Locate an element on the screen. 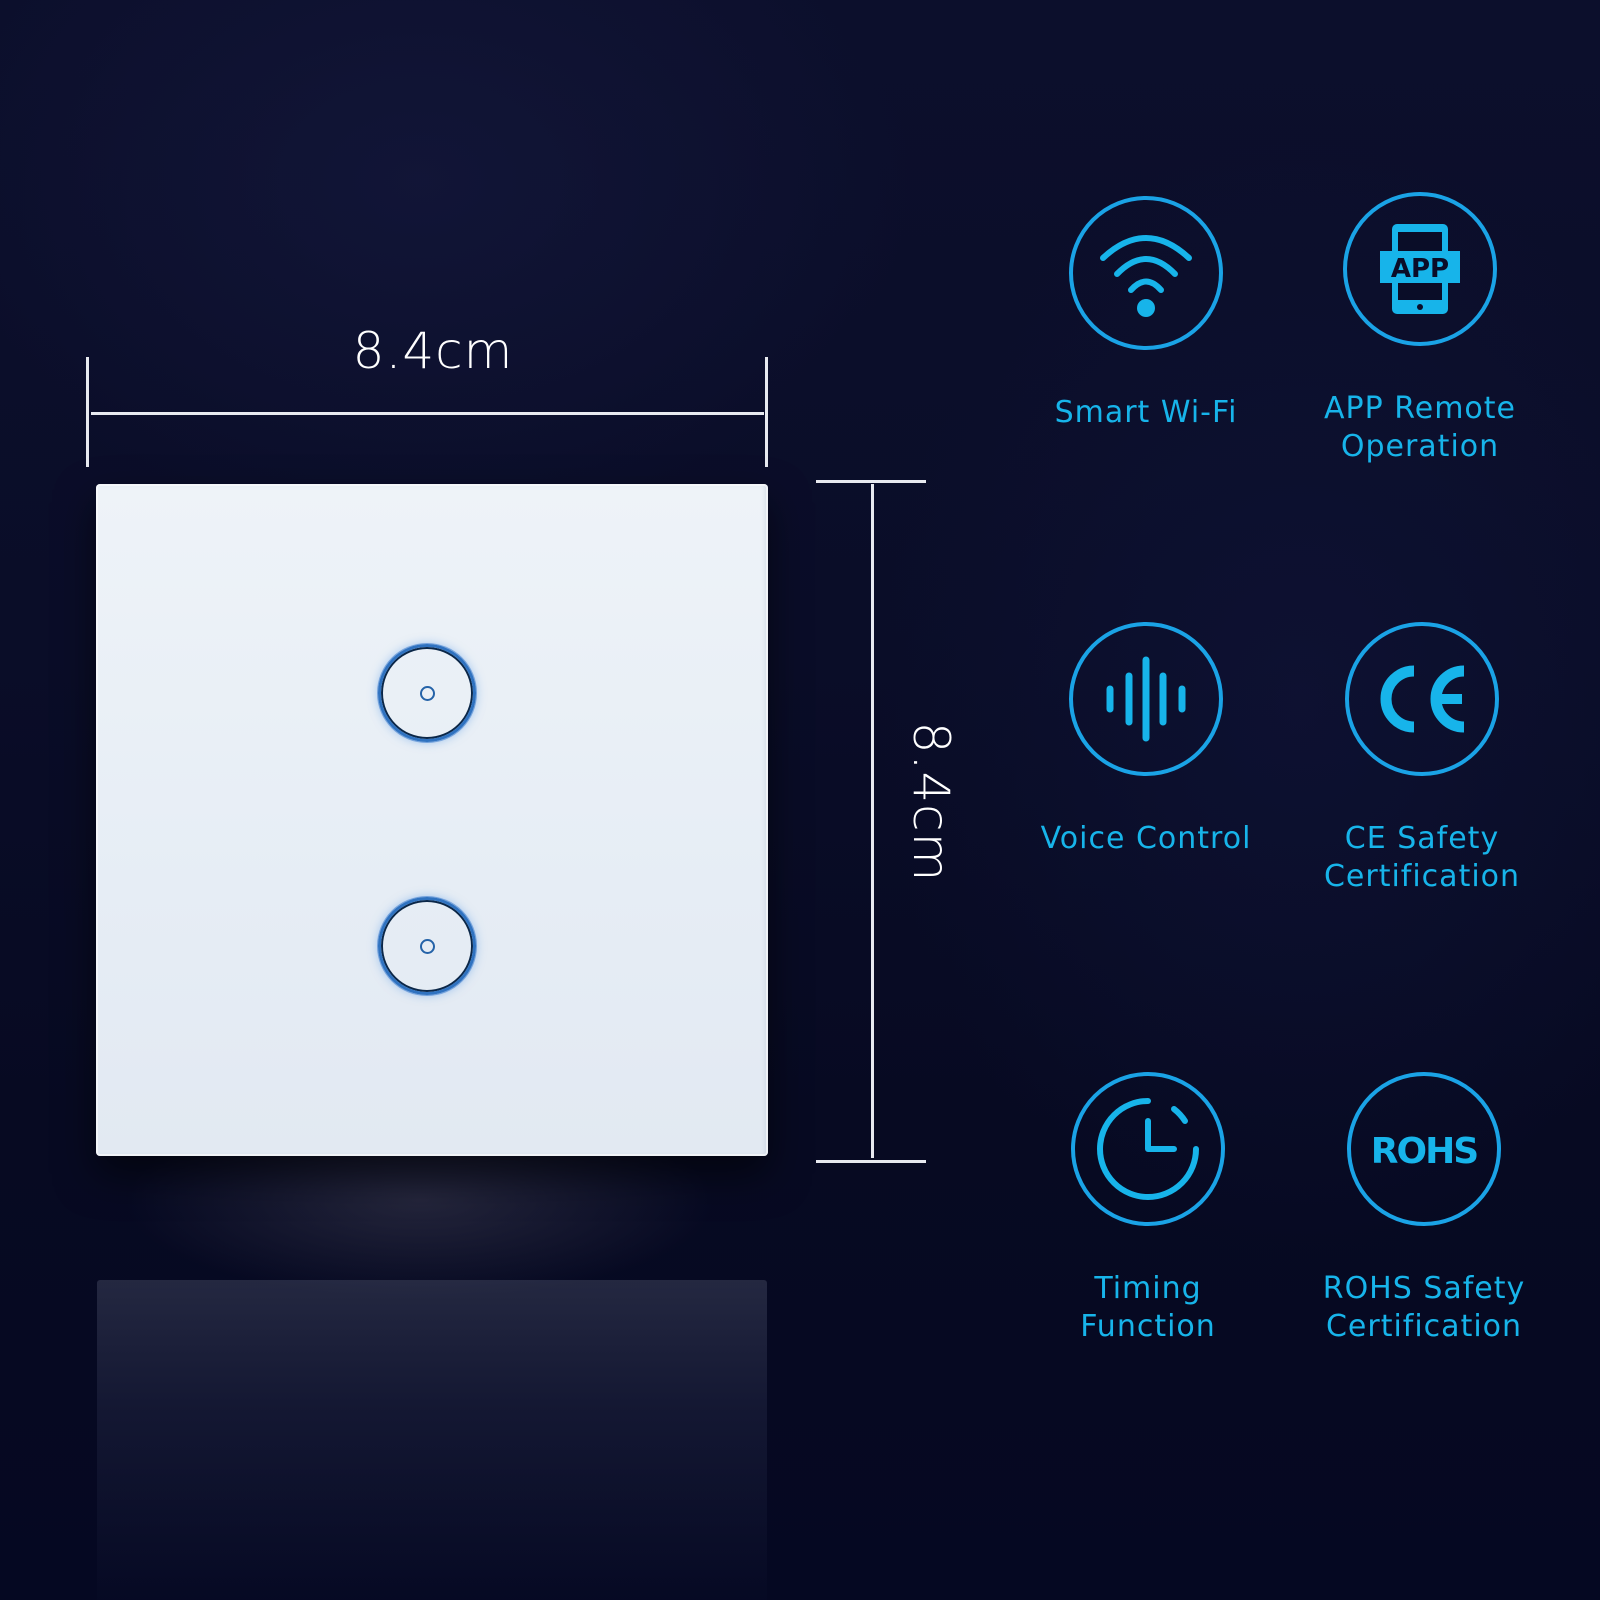  wifi-icon is located at coordinates (1146, 276).